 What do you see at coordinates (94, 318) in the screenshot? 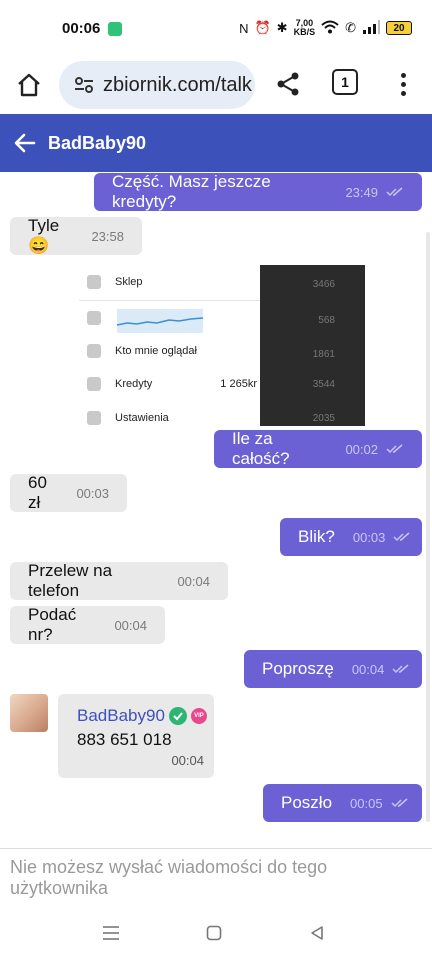
I see `chart-icon` at bounding box center [94, 318].